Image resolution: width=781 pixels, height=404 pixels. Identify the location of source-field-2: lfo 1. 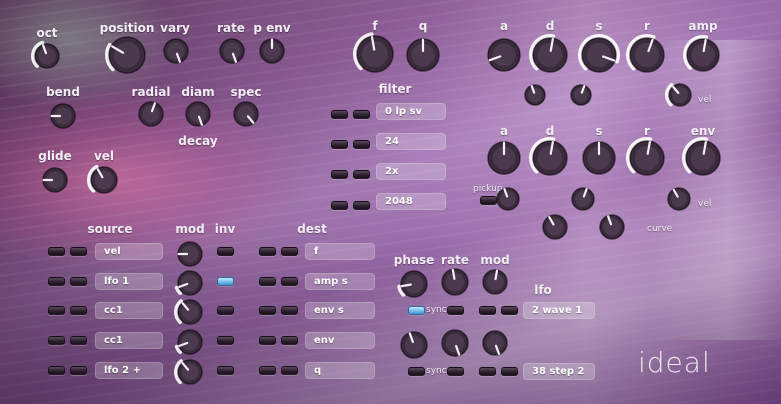
(129, 281).